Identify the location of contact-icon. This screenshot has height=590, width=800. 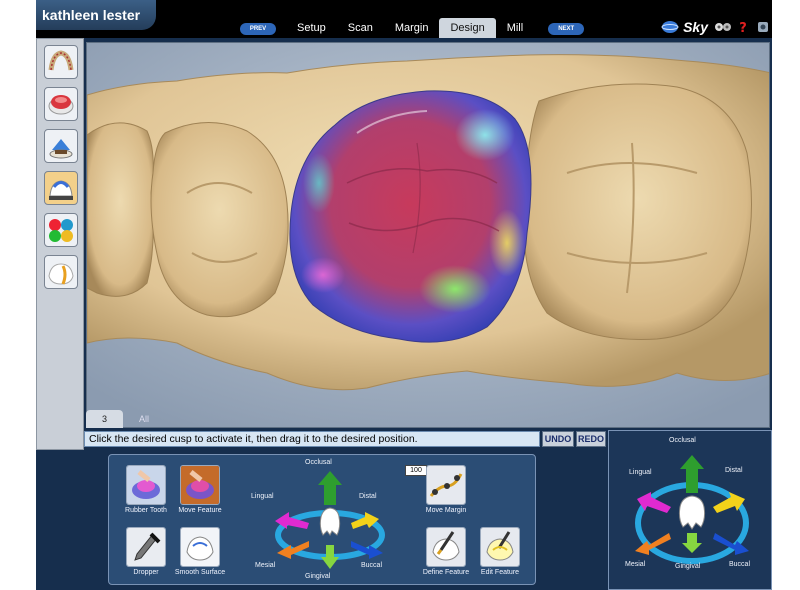
(61, 274).